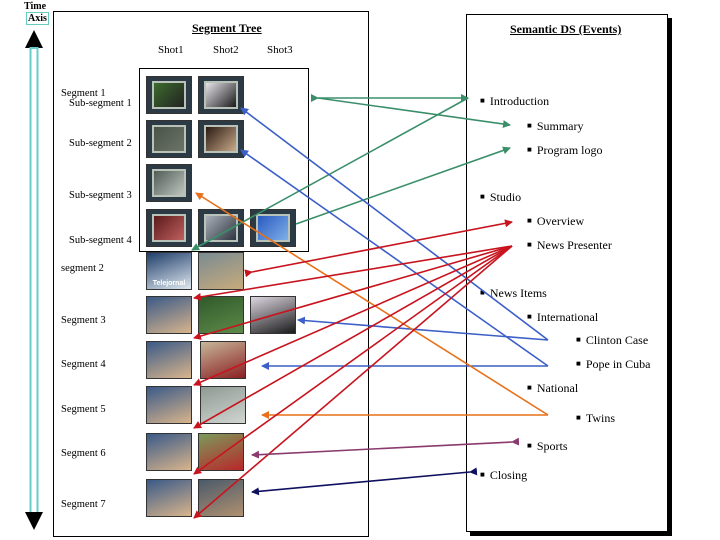 Image resolution: width=720 pixels, height=540 pixels. Describe the element at coordinates (414, 112) in the screenshot. I see `link-introduction-summary` at that location.